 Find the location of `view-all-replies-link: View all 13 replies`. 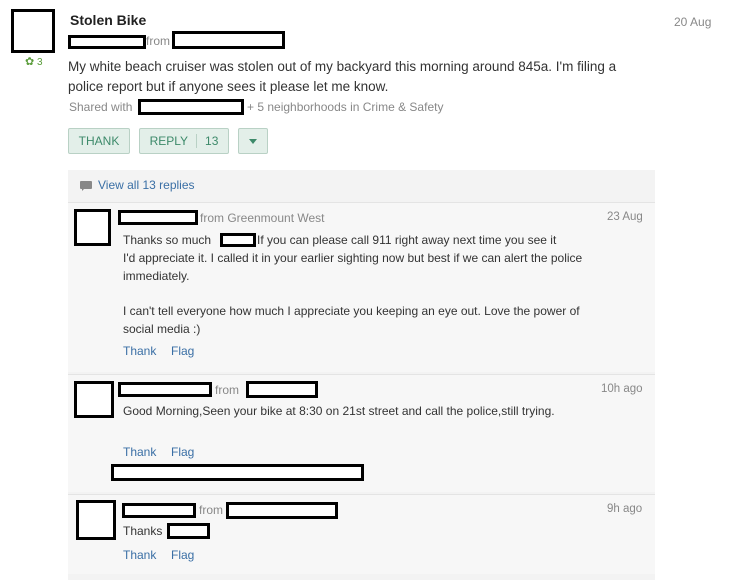

view-all-replies-link: View all 13 replies is located at coordinates (146, 185).